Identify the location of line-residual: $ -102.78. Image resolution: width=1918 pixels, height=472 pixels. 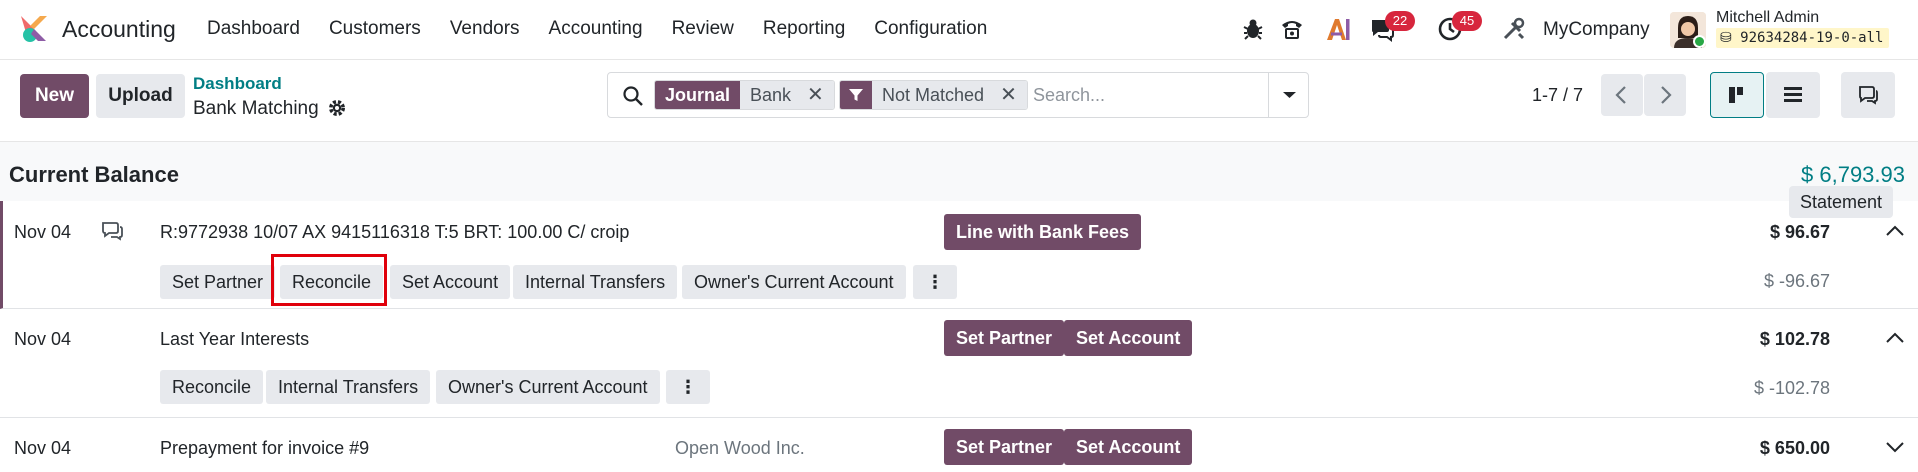
(1791, 388).